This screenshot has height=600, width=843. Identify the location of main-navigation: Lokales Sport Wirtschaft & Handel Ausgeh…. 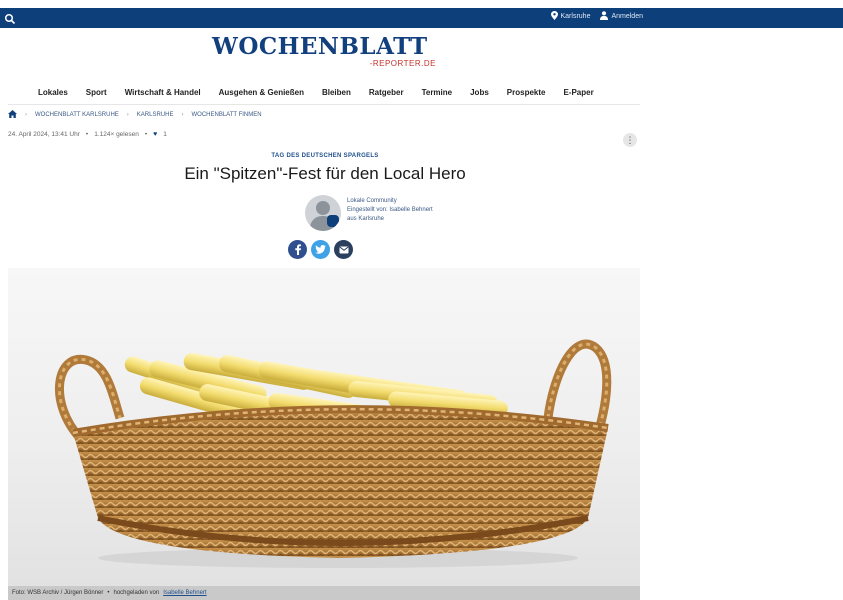
(325, 92).